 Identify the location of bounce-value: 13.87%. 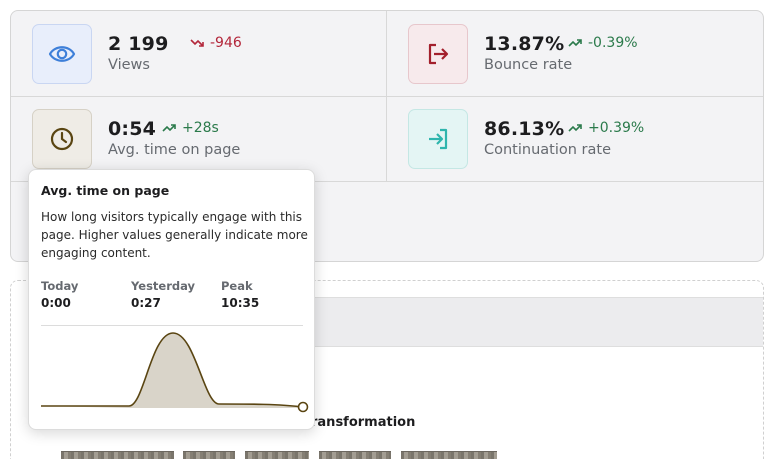
(524, 44).